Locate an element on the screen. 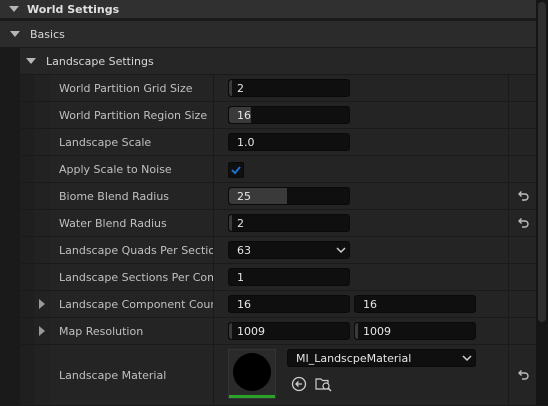 The height and width of the screenshot is (406, 548). property-label: Landscape Quads Per Section is located at coordinates (132, 250).